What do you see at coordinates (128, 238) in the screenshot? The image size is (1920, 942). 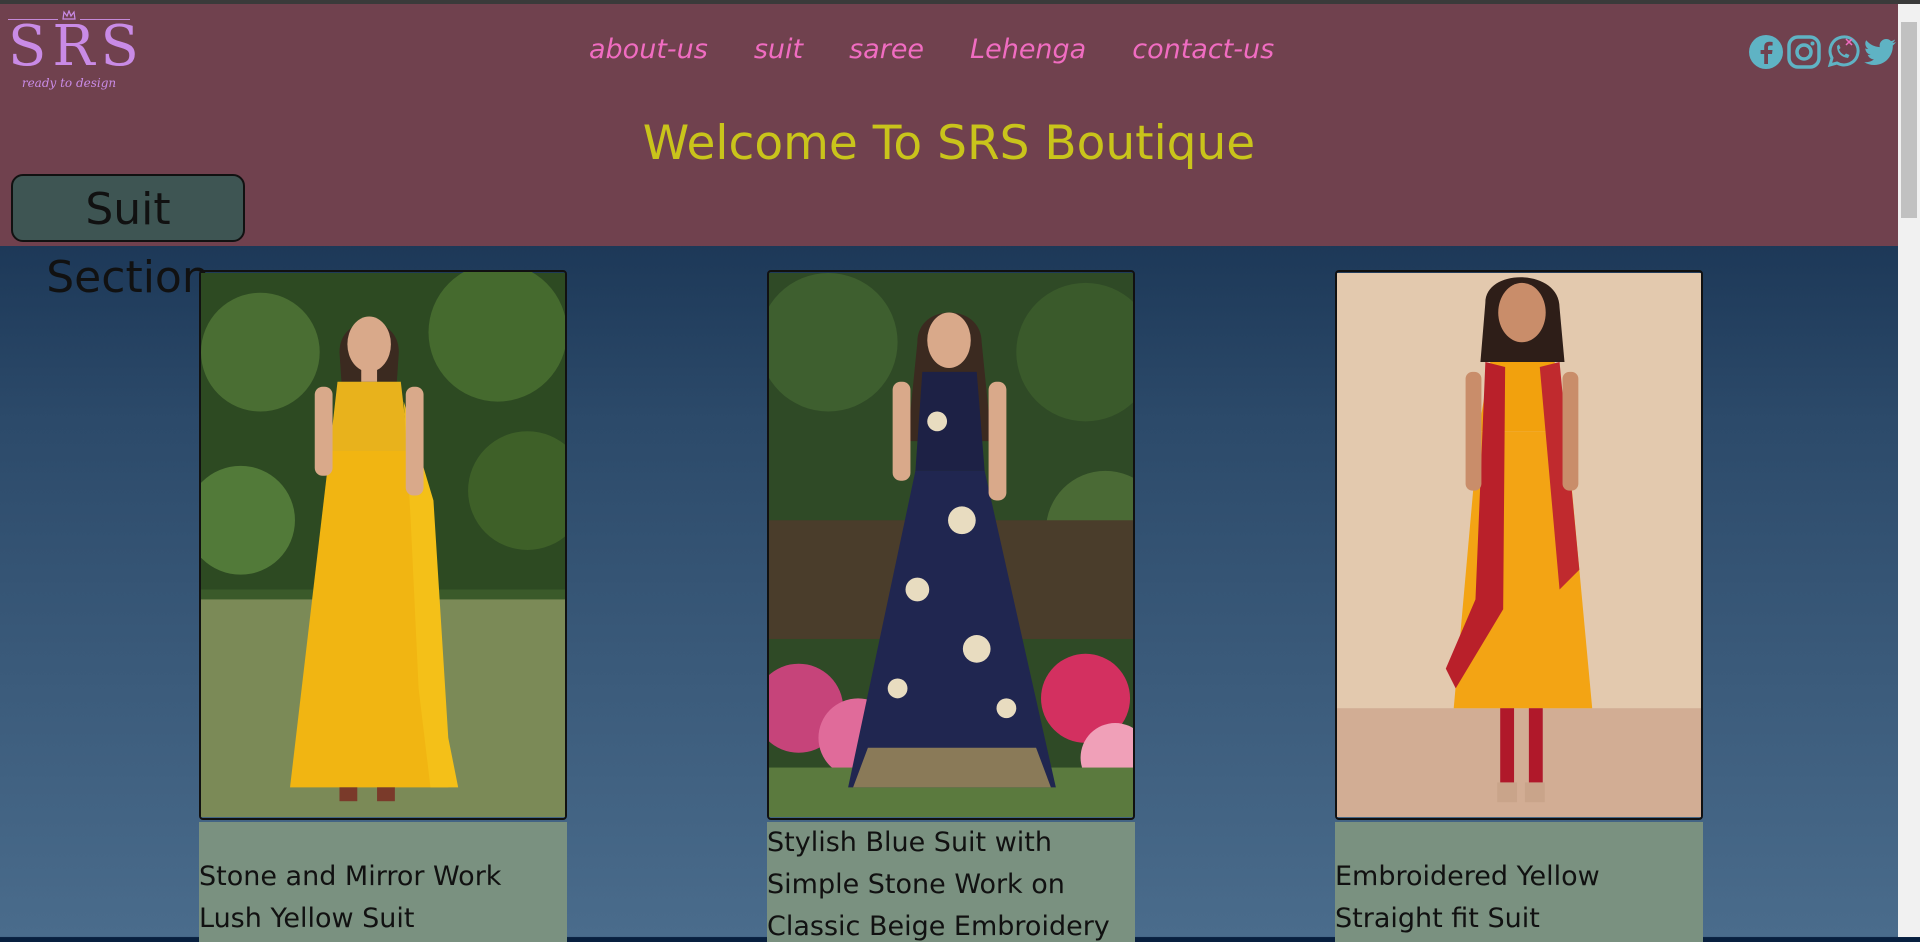 I see `suit-section-button: Suit Section` at bounding box center [128, 238].